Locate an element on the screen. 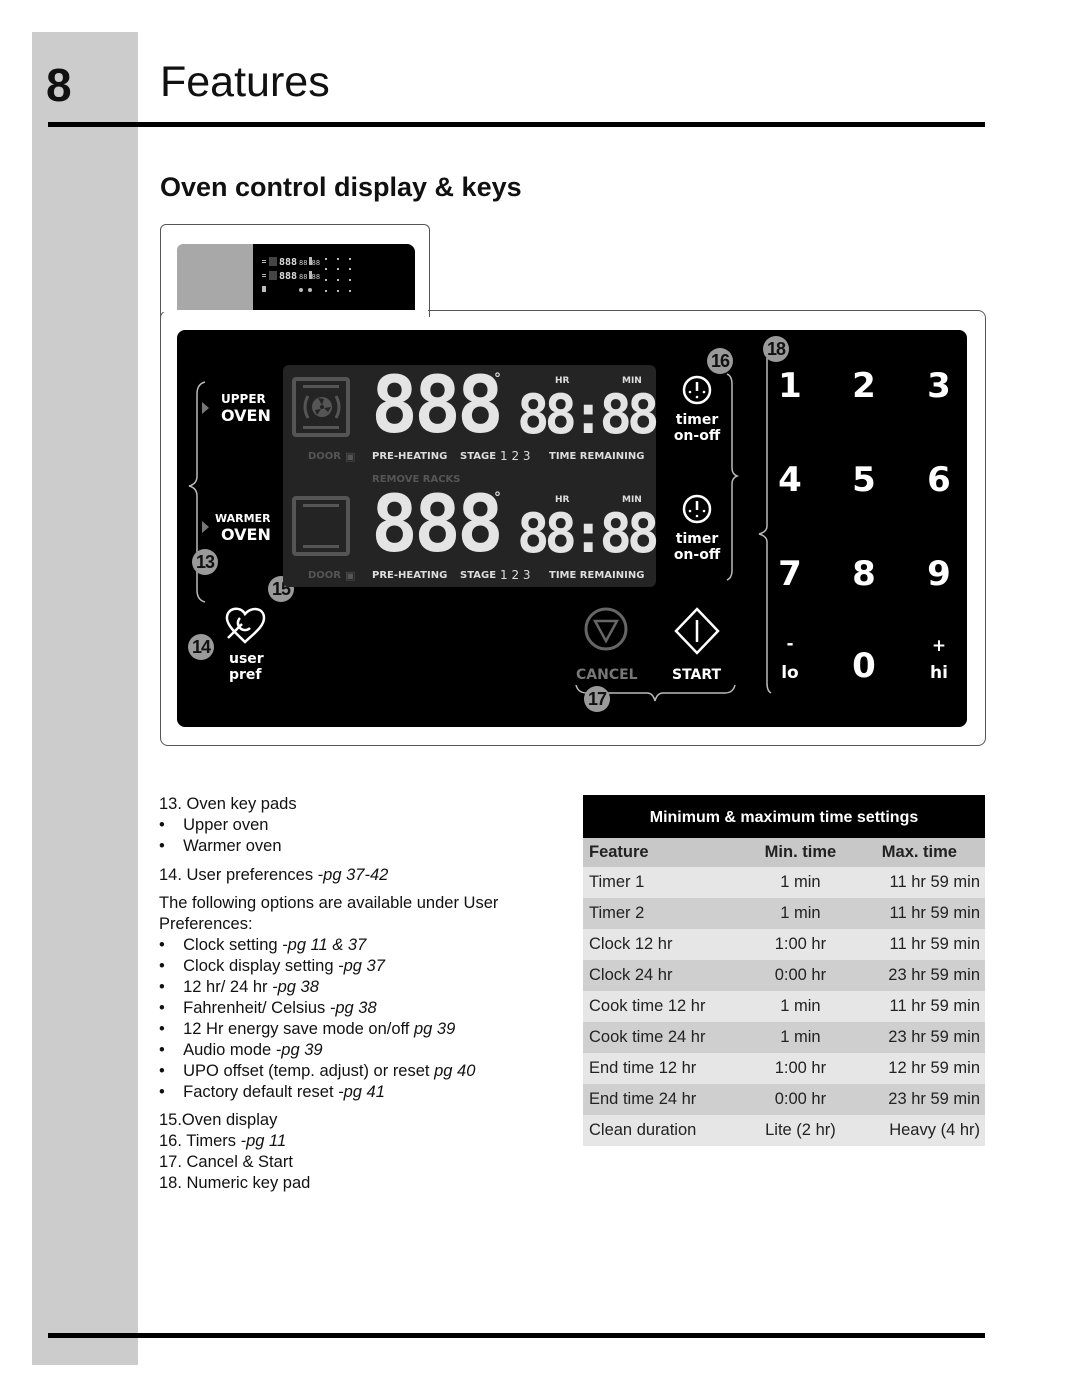 This screenshot has width=1080, height=1397. callout-13: 13 is located at coordinates (205, 562).